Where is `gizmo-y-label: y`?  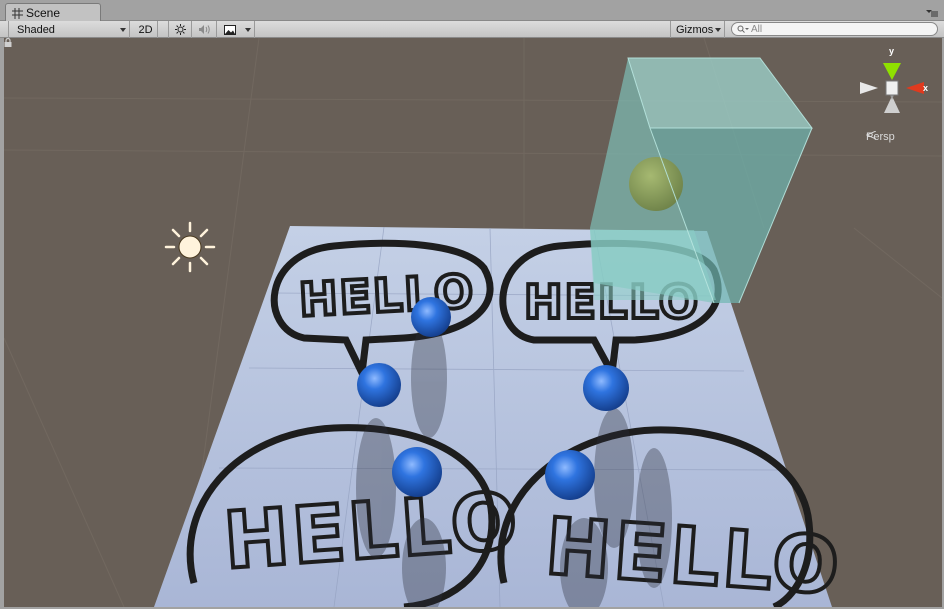
gizmo-y-label: y is located at coordinates (892, 51).